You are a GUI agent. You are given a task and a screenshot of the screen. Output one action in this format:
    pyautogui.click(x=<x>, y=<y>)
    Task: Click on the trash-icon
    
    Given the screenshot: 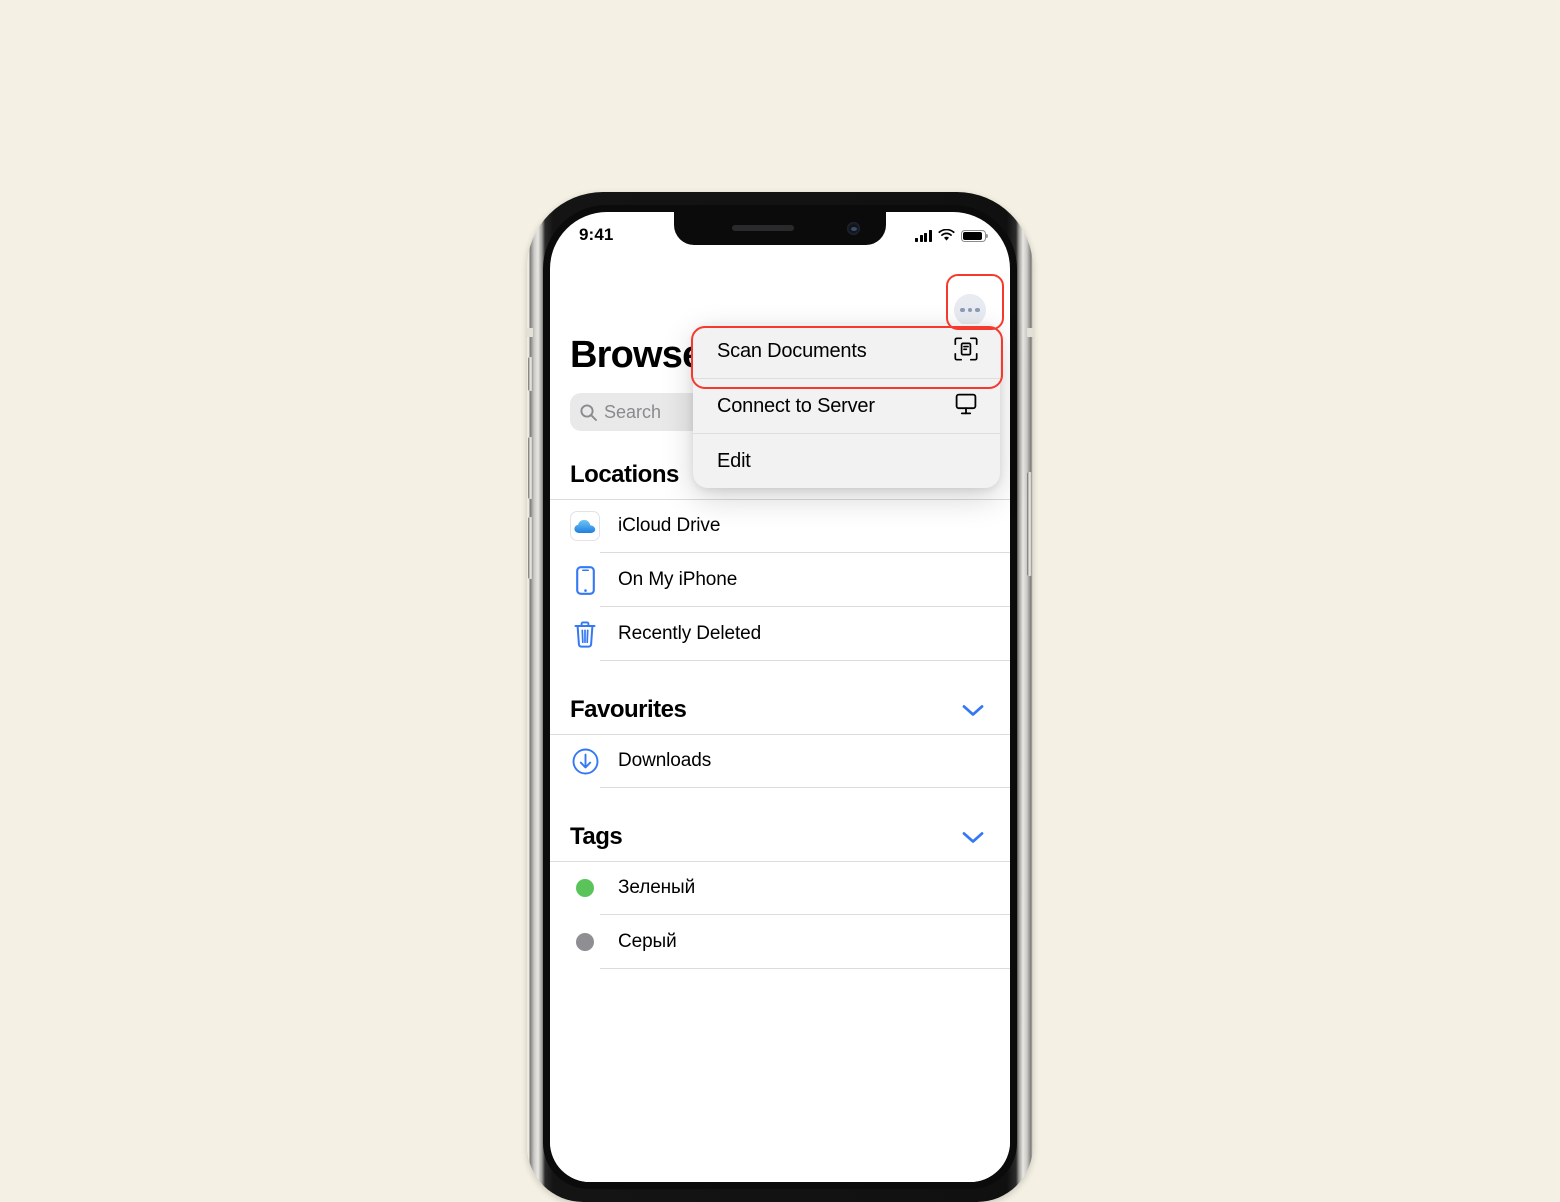 What is the action you would take?
    pyautogui.click(x=585, y=634)
    